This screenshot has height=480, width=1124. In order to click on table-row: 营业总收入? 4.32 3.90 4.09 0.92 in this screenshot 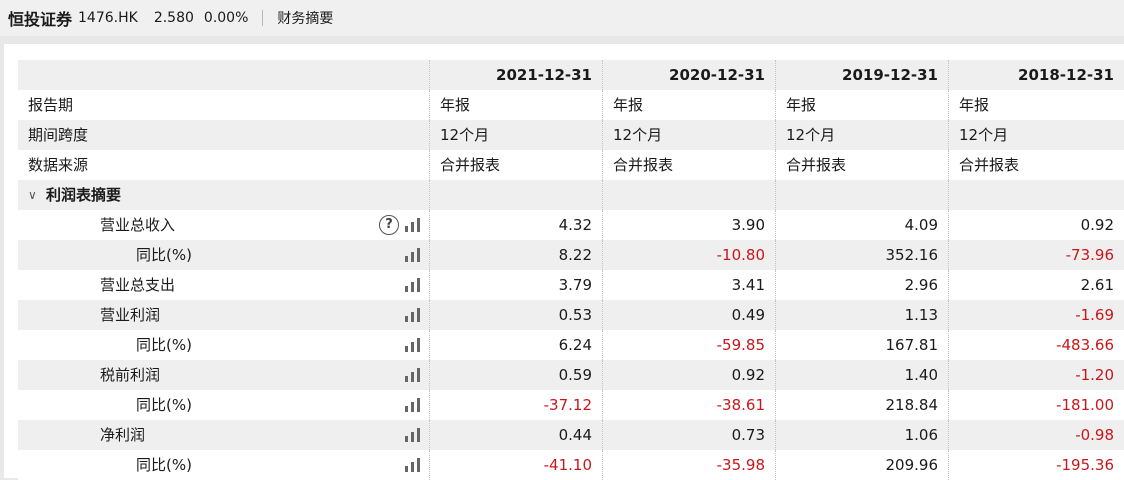, I will do `click(571, 225)`.